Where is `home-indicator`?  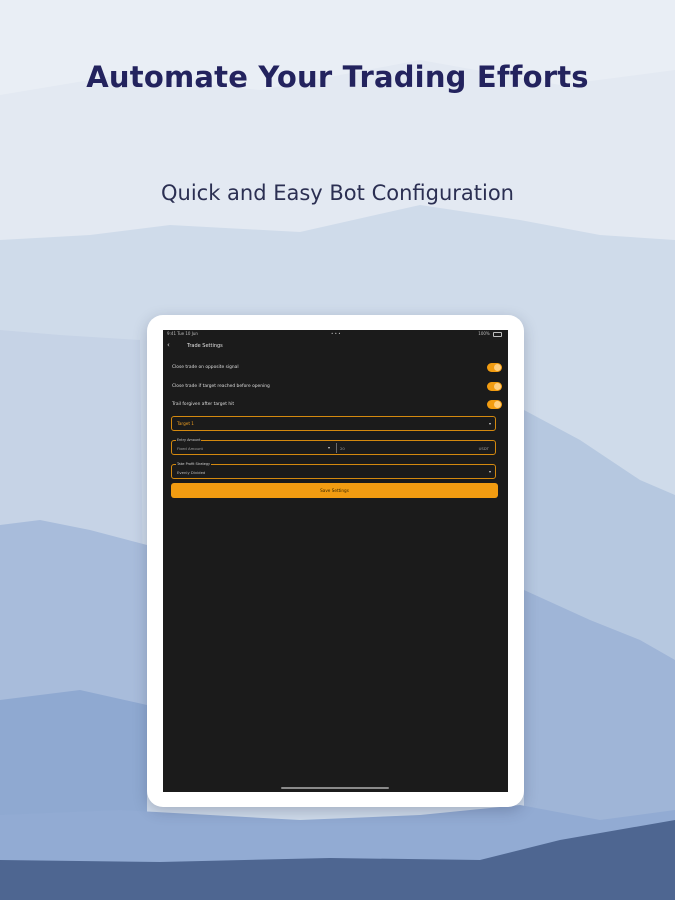
home-indicator is located at coordinates (335, 788).